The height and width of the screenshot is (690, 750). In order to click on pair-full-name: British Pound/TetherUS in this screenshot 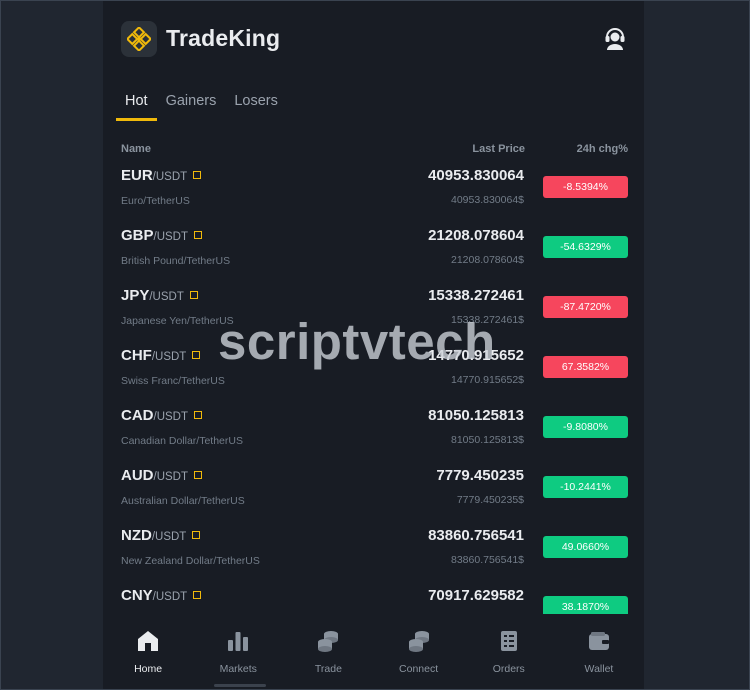, I will do `click(176, 261)`.